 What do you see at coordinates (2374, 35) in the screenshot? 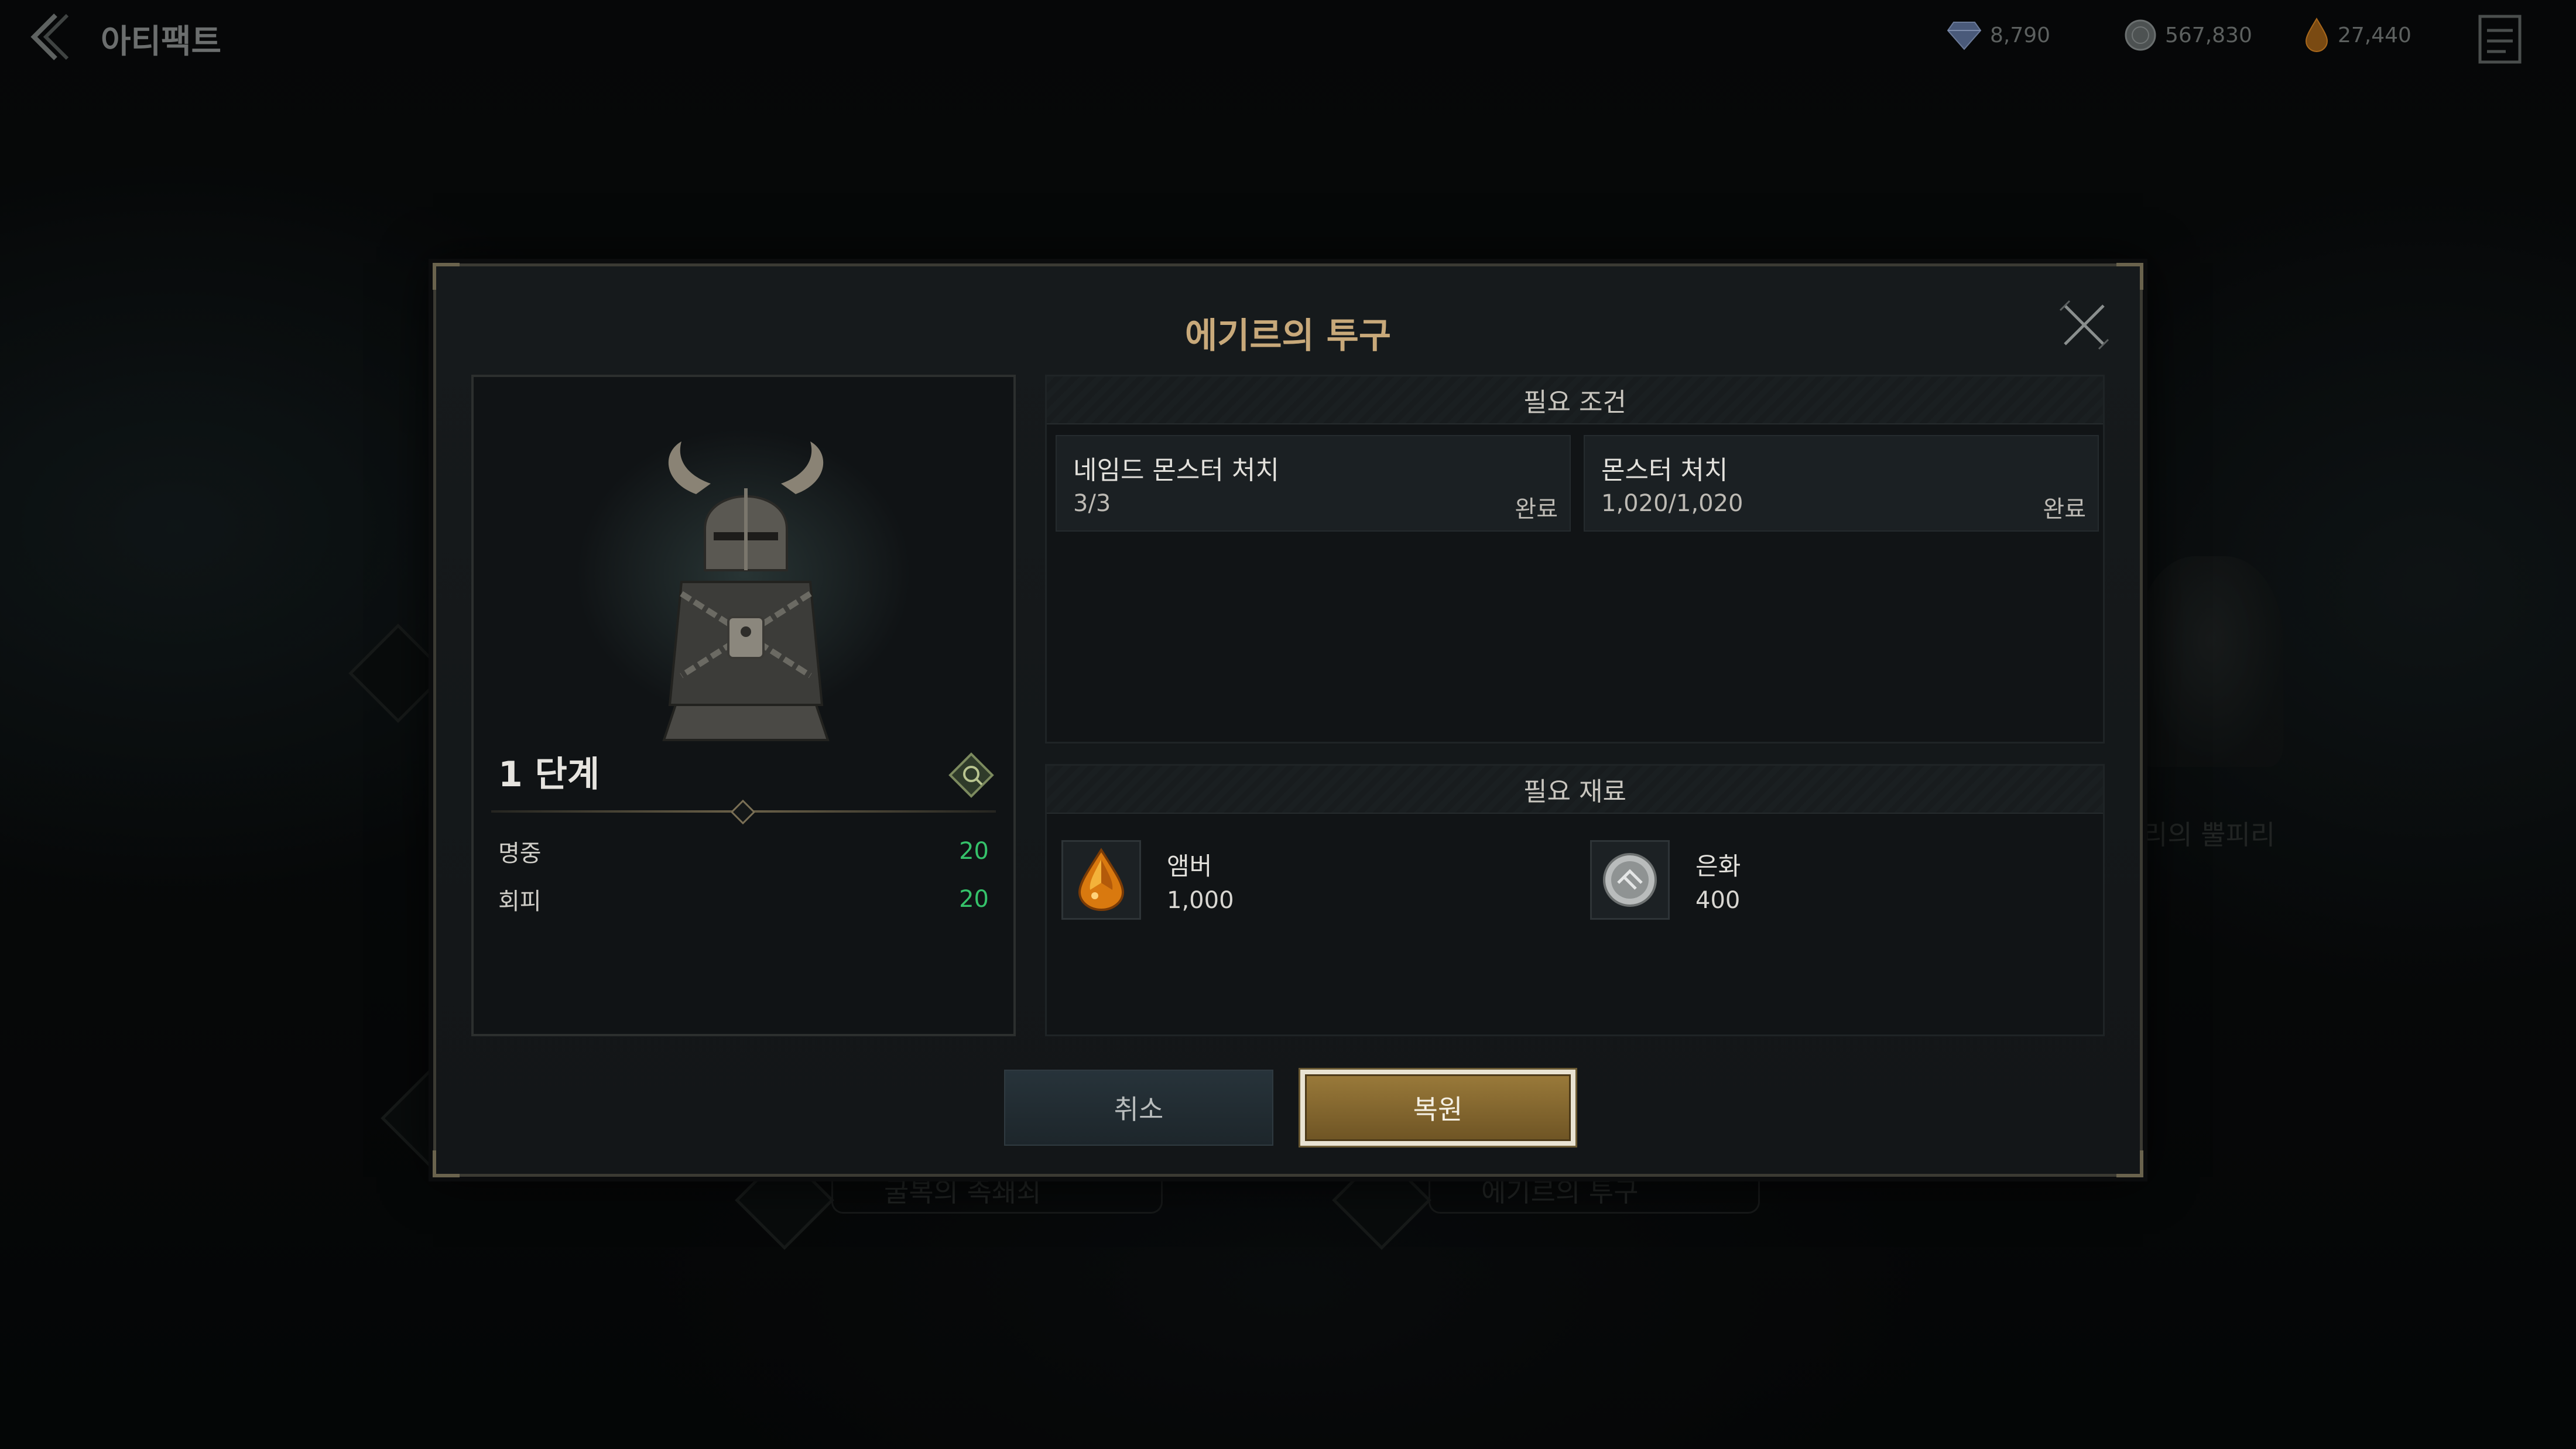
I see `amber-amount: 27,440` at bounding box center [2374, 35].